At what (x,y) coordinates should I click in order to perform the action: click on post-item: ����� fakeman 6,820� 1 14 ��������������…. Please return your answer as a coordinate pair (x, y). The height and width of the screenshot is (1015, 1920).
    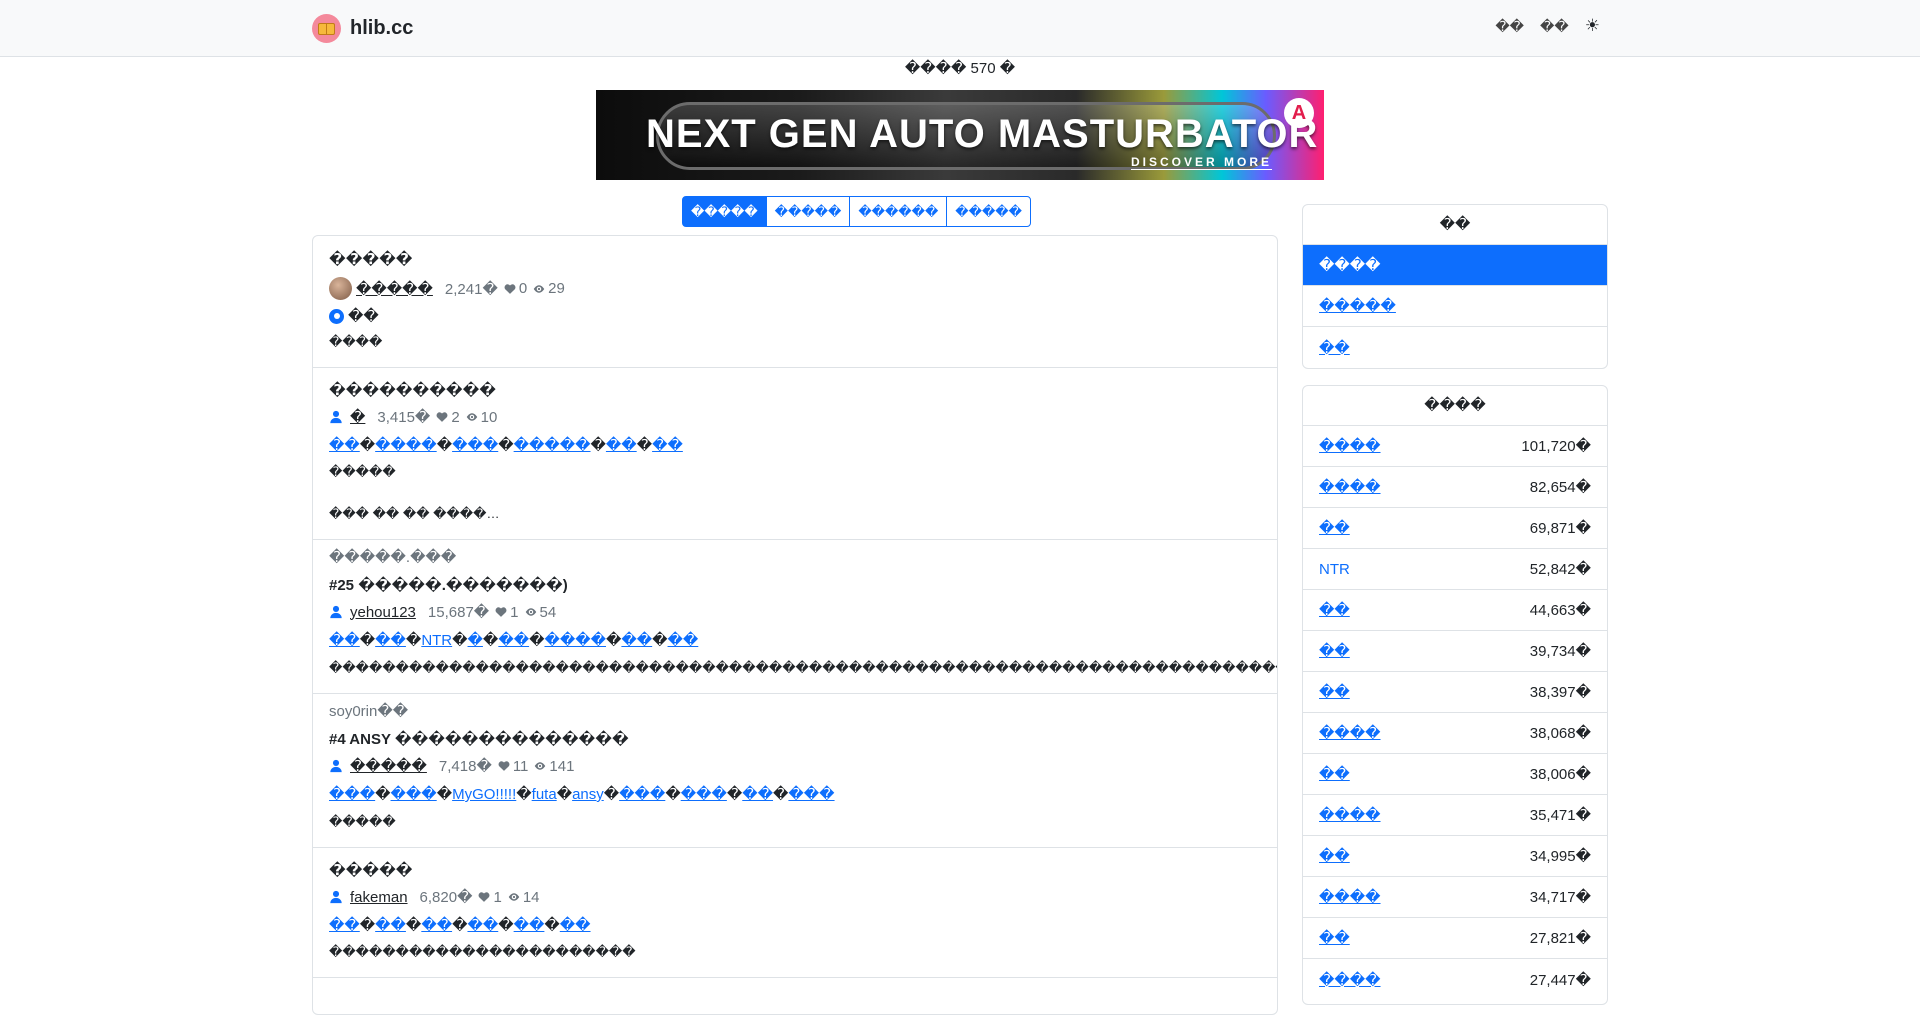
    Looking at the image, I should click on (795, 912).